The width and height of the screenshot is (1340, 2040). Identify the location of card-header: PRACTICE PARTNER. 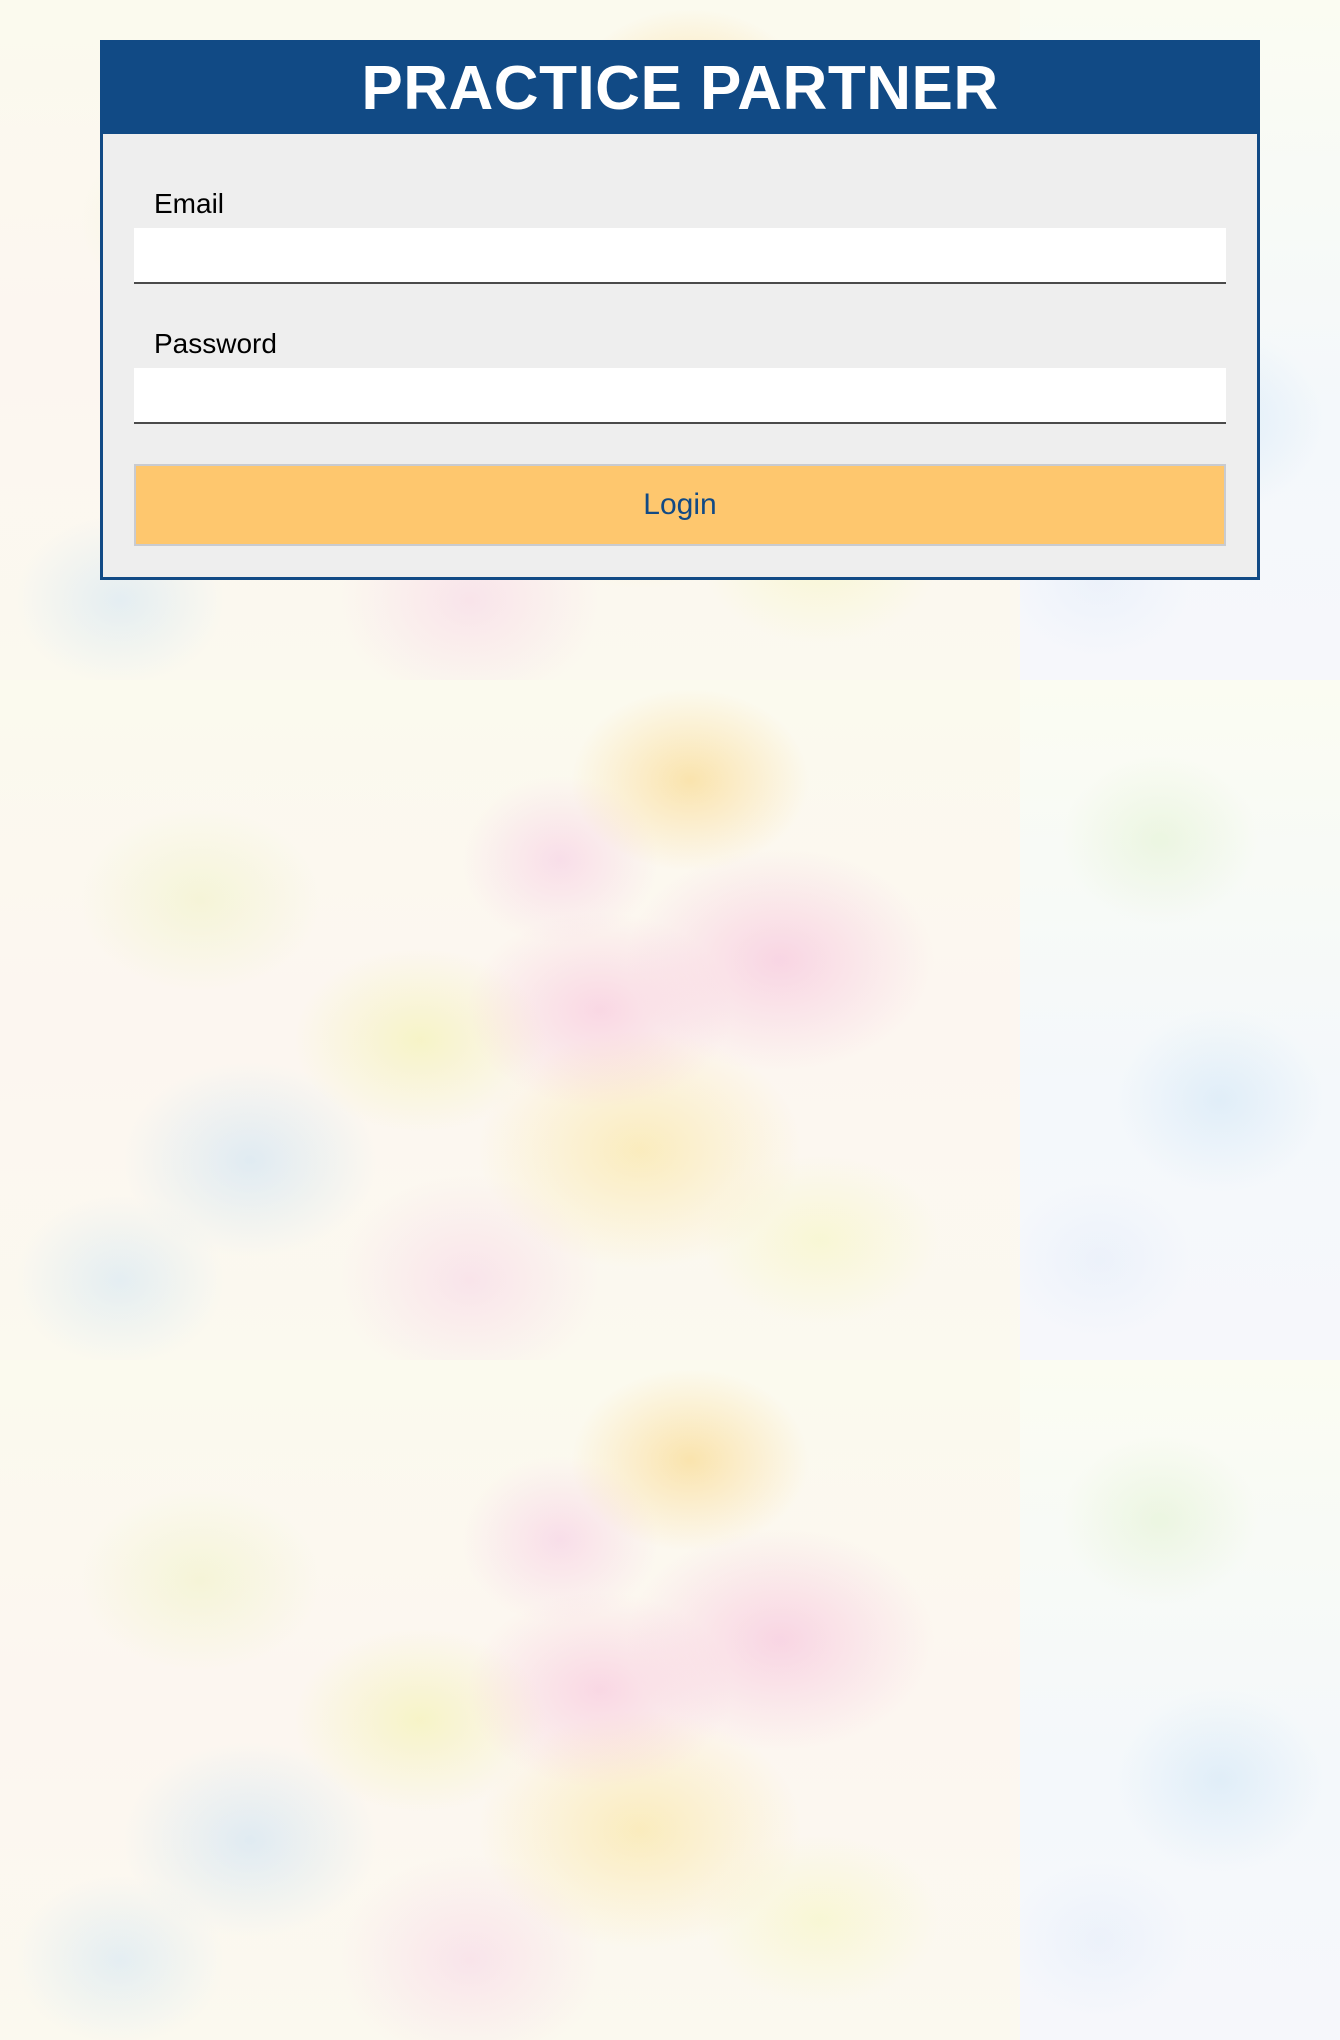
(680, 88).